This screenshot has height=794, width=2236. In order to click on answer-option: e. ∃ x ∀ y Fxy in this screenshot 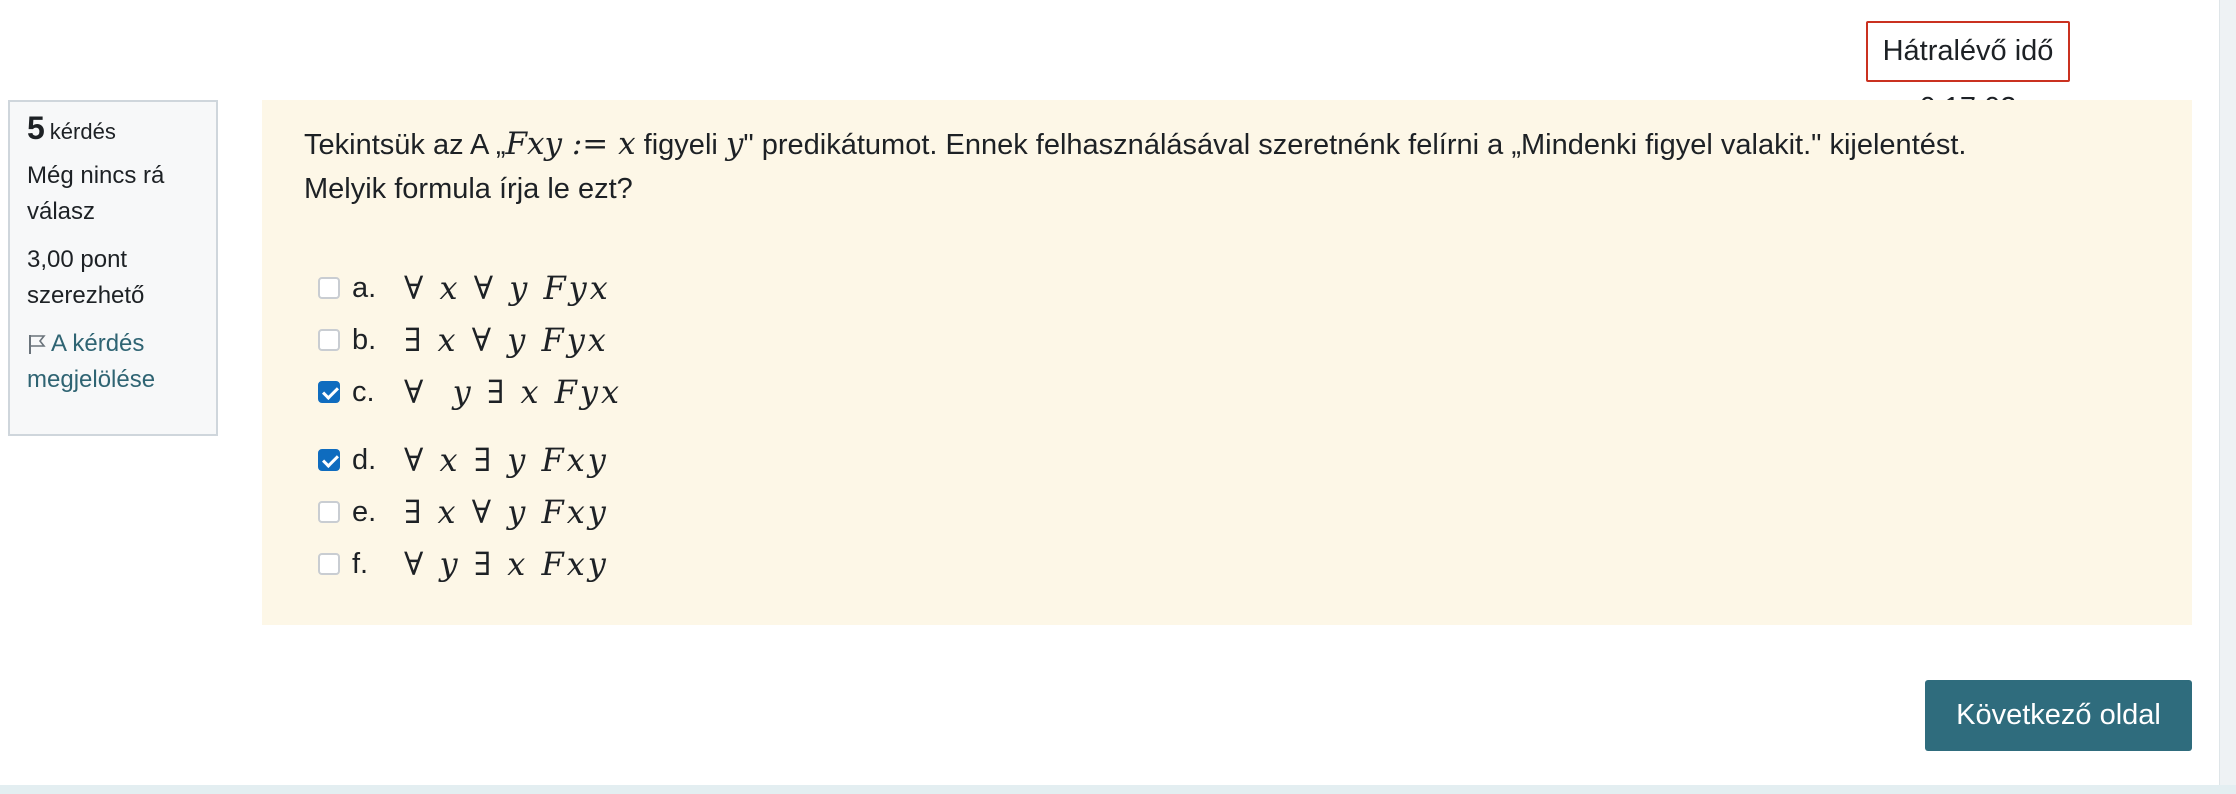, I will do `click(463, 512)`.